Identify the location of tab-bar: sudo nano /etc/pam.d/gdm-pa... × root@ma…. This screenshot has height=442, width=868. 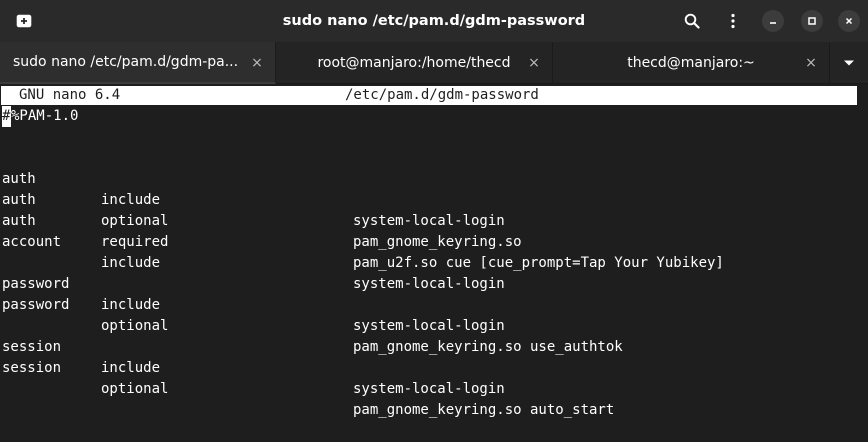
(434, 63).